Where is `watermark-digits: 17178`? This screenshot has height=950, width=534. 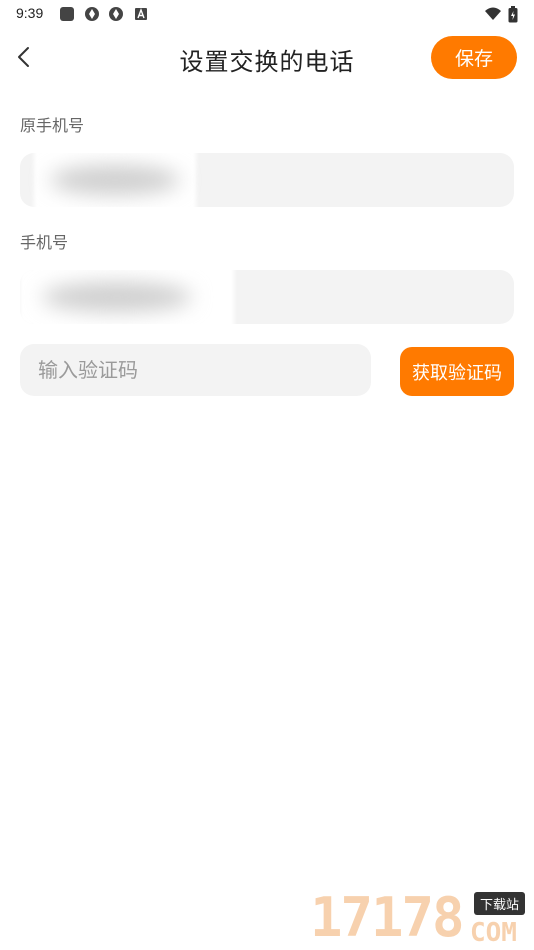 watermark-digits: 17178 is located at coordinates (387, 917).